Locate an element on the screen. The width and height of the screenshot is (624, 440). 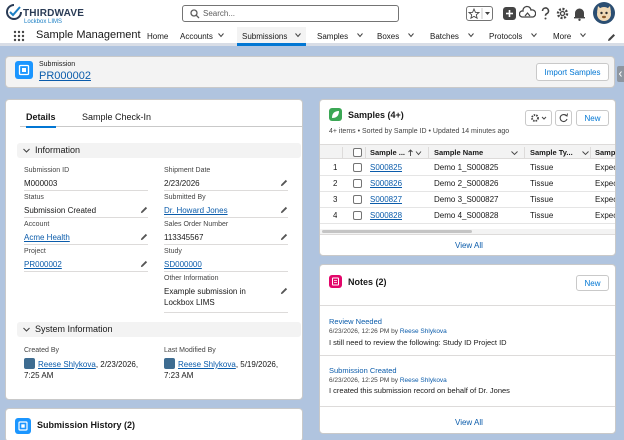
nav-item-boxes: Boxes is located at coordinates (396, 36).